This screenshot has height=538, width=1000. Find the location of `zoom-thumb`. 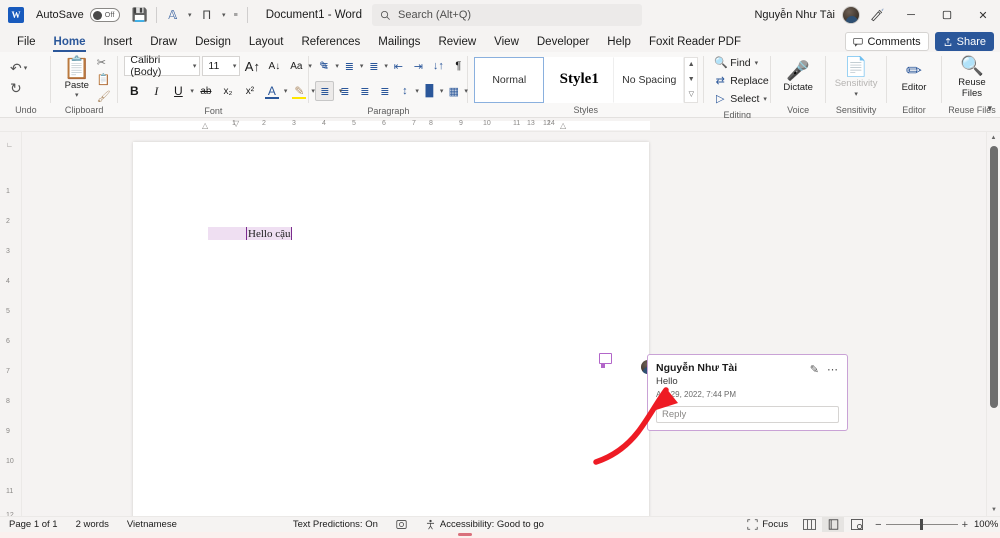

zoom-thumb is located at coordinates (921, 524).